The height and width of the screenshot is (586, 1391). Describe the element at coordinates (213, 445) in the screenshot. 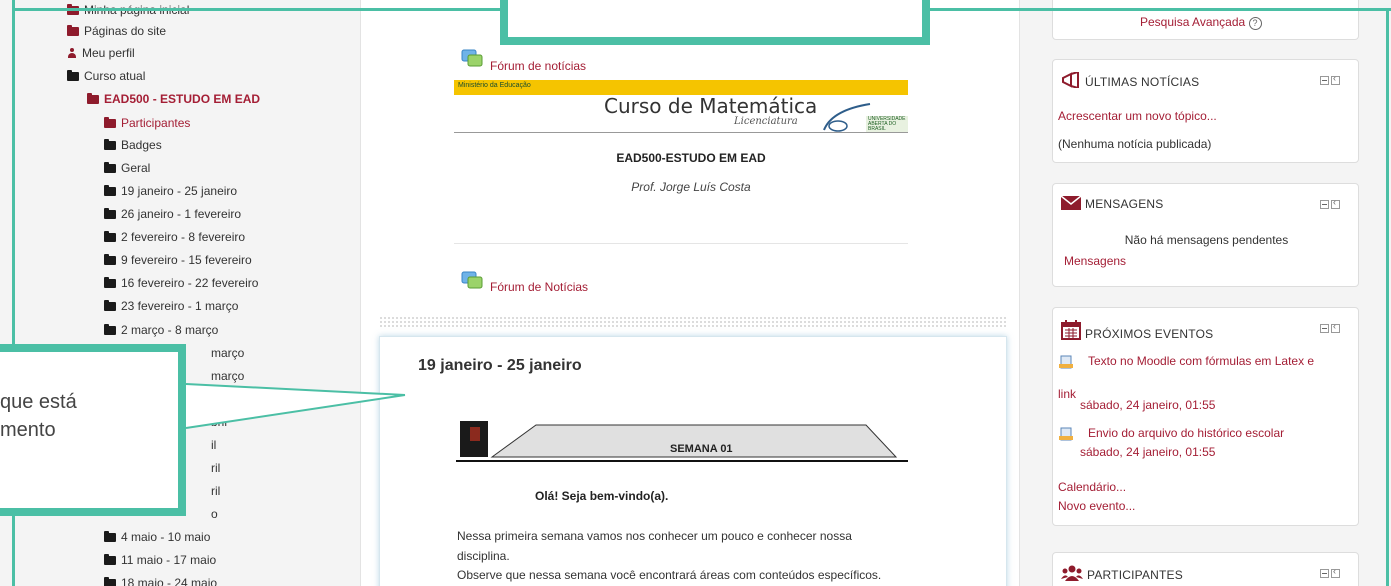

I see `nav-item-week-12: il` at that location.